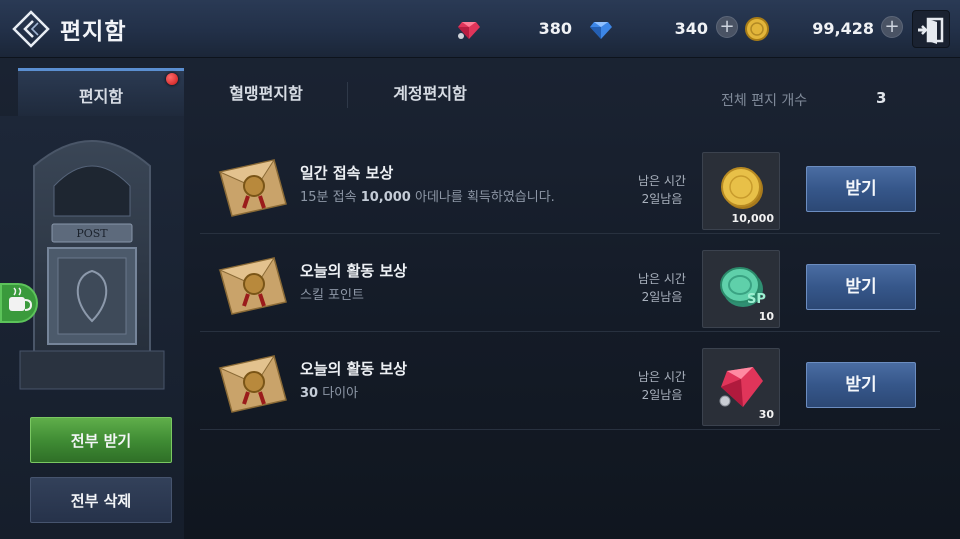 The height and width of the screenshot is (539, 960). What do you see at coordinates (764, 101) in the screenshot?
I see `total-mail-label: 전체 편지 개수` at bounding box center [764, 101].